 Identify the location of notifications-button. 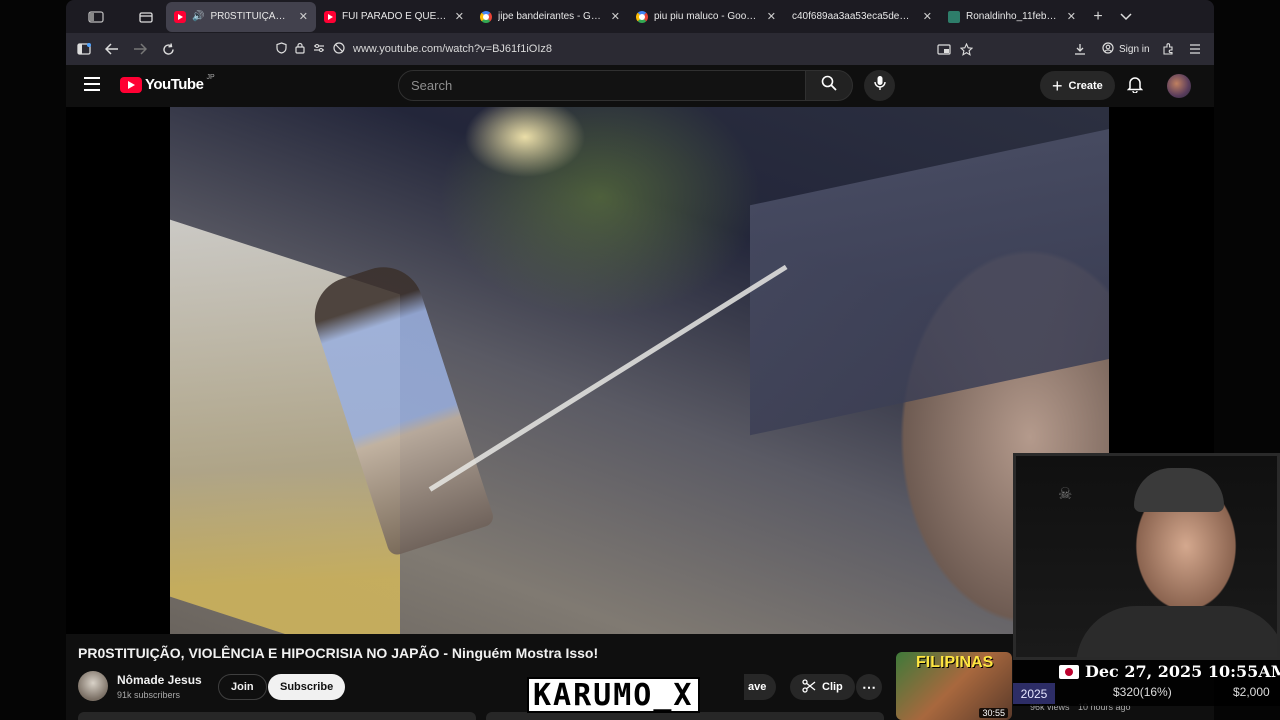
(1135, 86).